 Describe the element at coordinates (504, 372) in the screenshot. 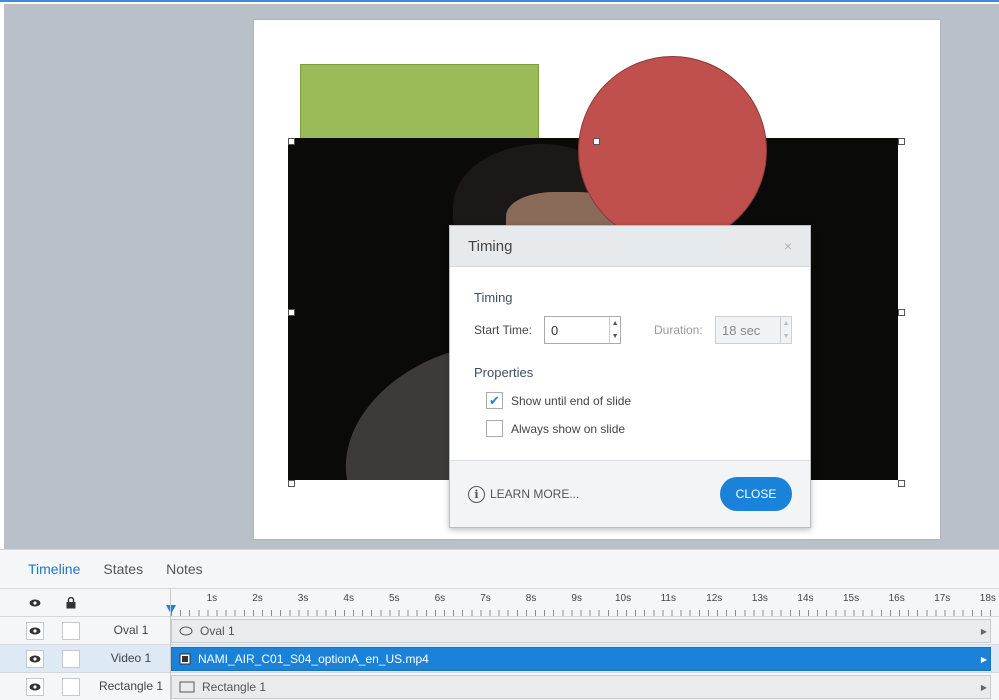

I see `properties-section-label: Properties` at that location.